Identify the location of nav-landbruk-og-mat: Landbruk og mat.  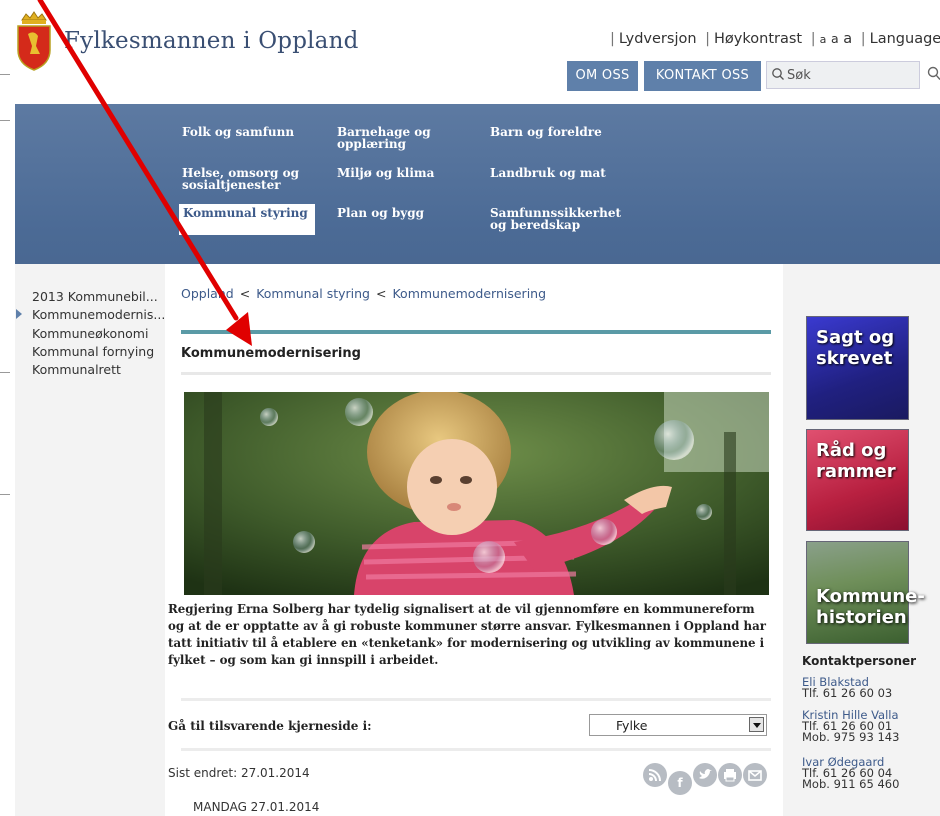
(565, 173).